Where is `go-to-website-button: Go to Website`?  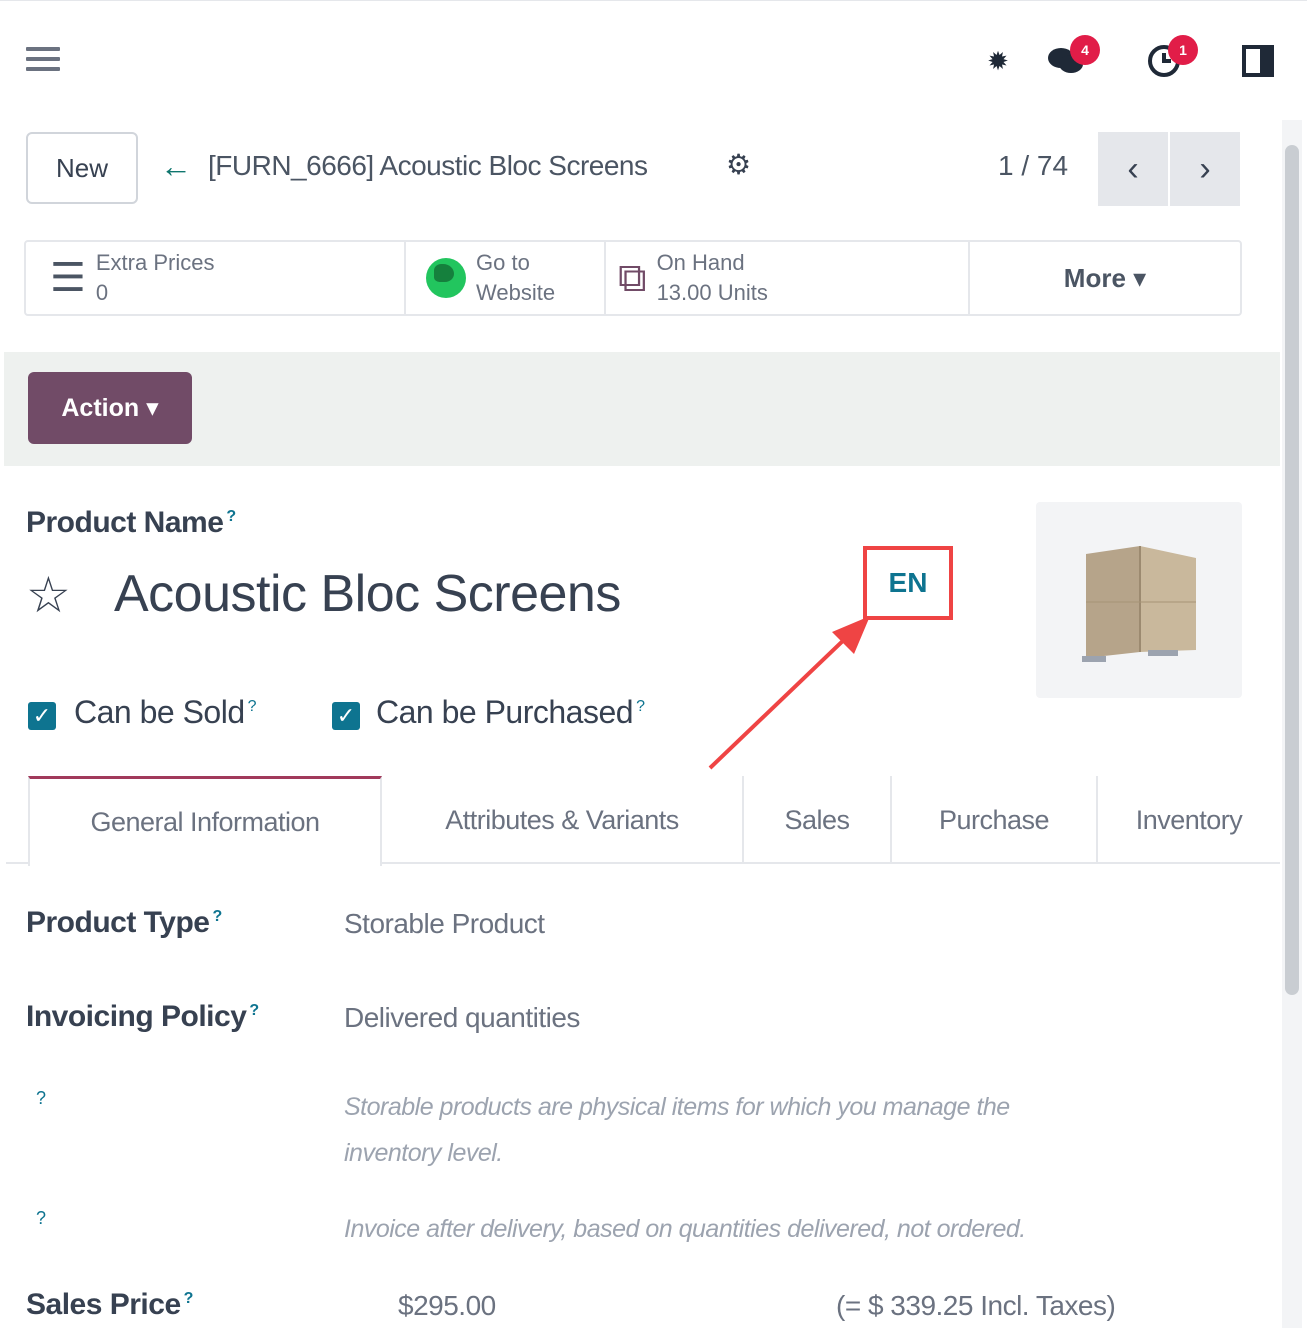 go-to-website-button: Go to Website is located at coordinates (506, 278).